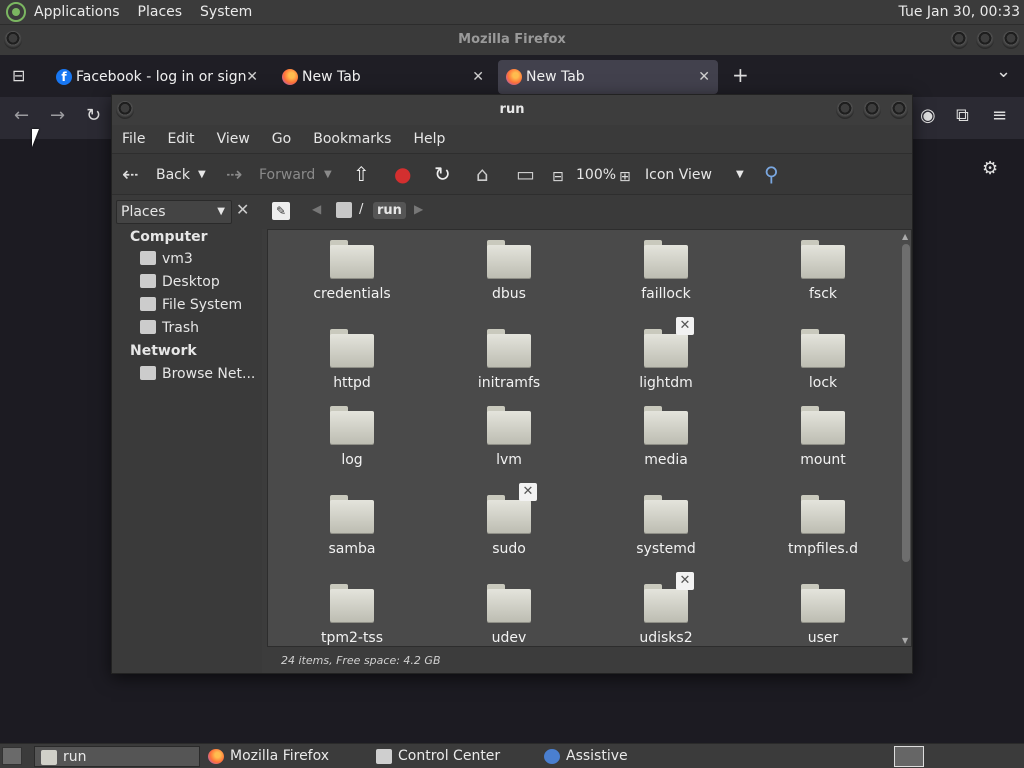 The image size is (1024, 768). What do you see at coordinates (482, 174) in the screenshot?
I see `home-icon: ⌂` at bounding box center [482, 174].